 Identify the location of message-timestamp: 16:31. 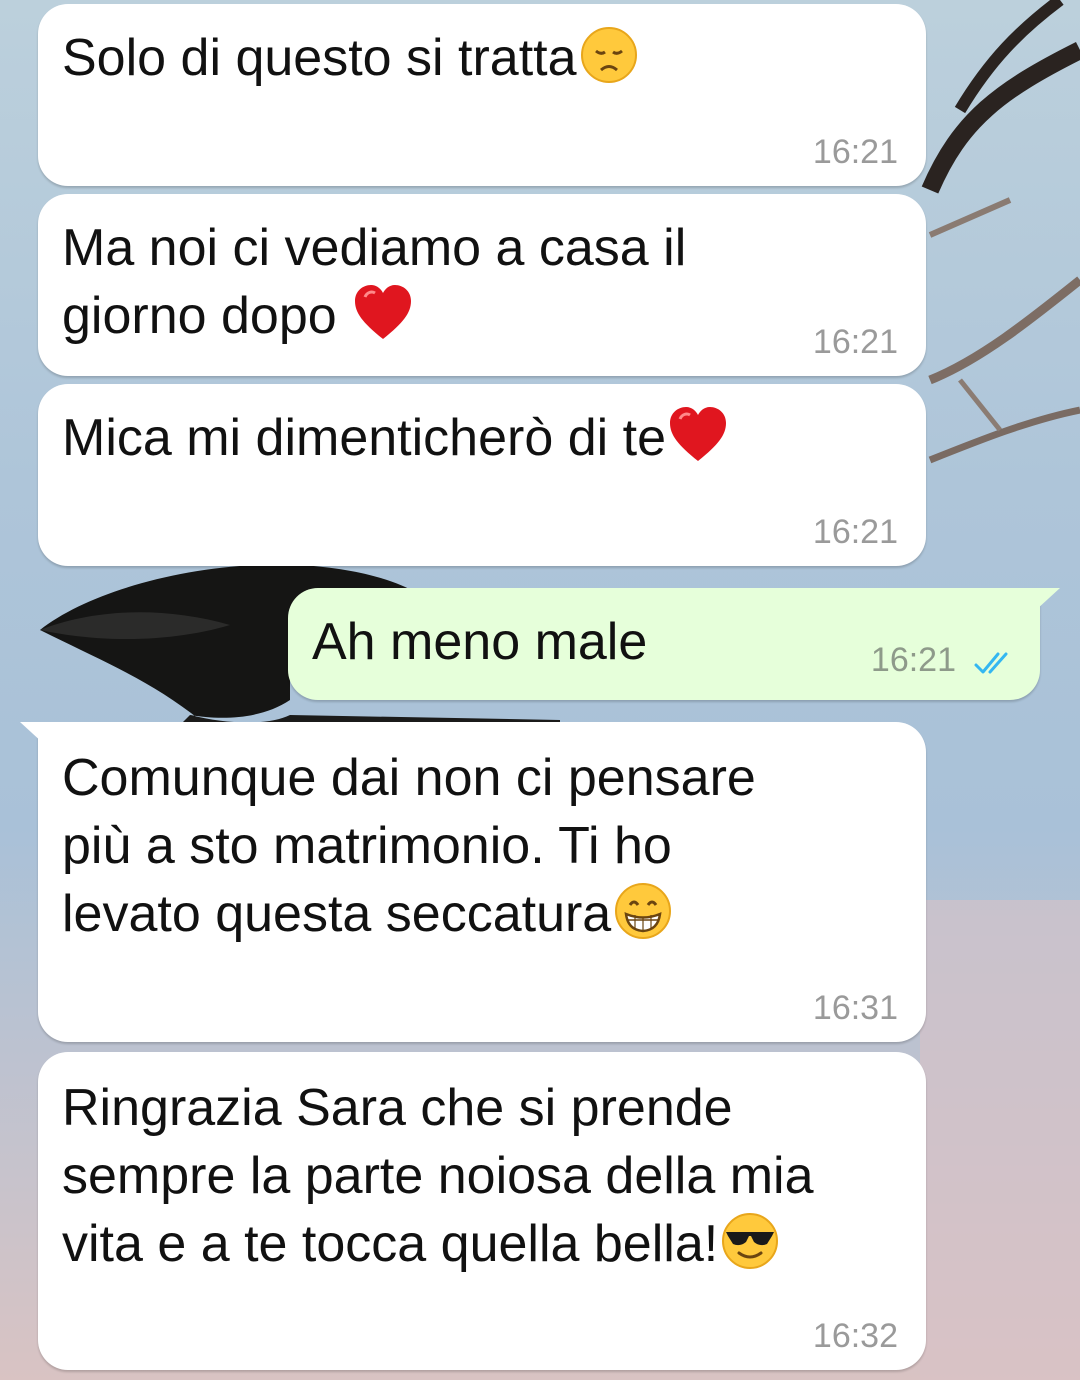
(855, 1008).